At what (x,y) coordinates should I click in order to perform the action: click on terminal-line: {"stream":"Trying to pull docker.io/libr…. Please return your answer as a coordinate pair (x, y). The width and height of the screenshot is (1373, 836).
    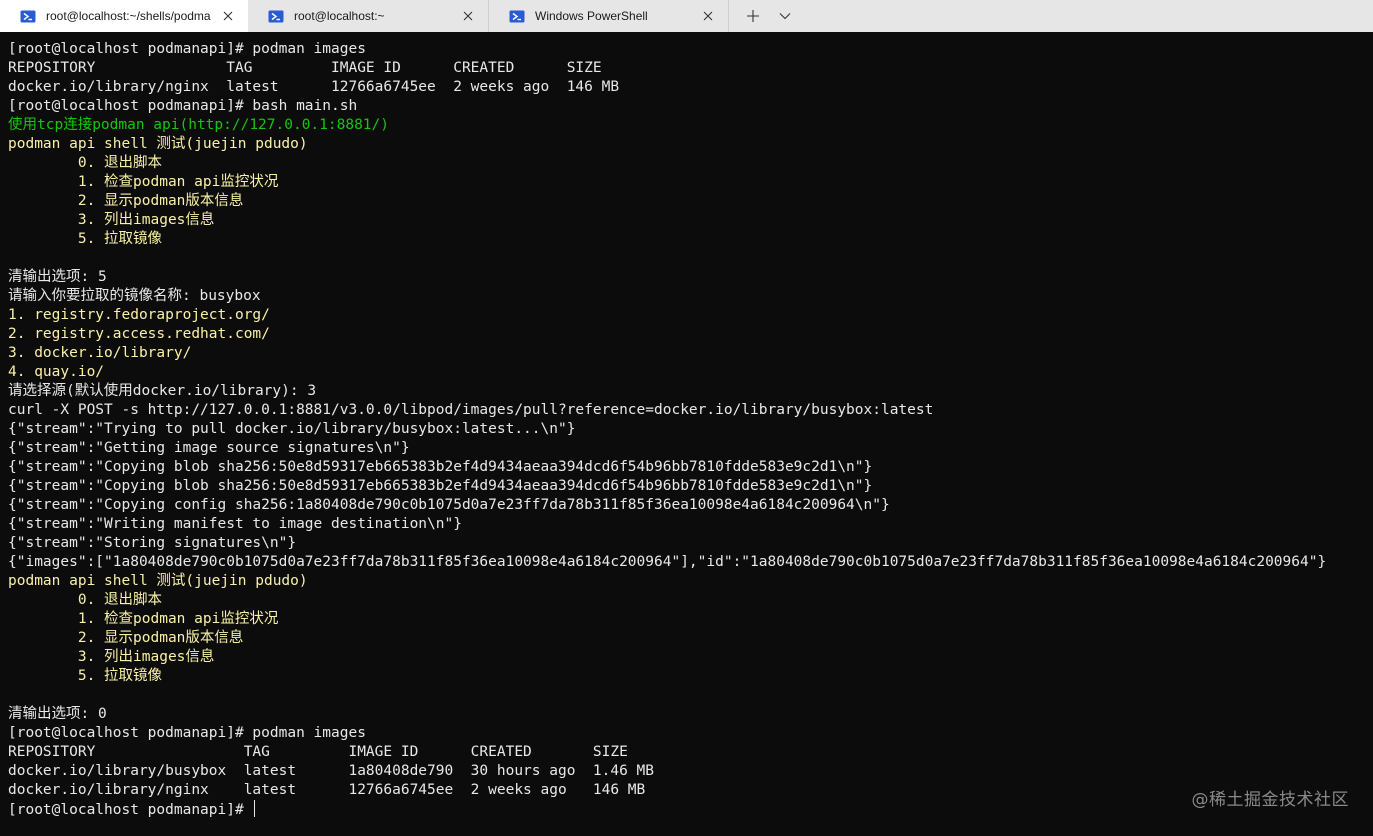
    Looking at the image, I should click on (292, 429).